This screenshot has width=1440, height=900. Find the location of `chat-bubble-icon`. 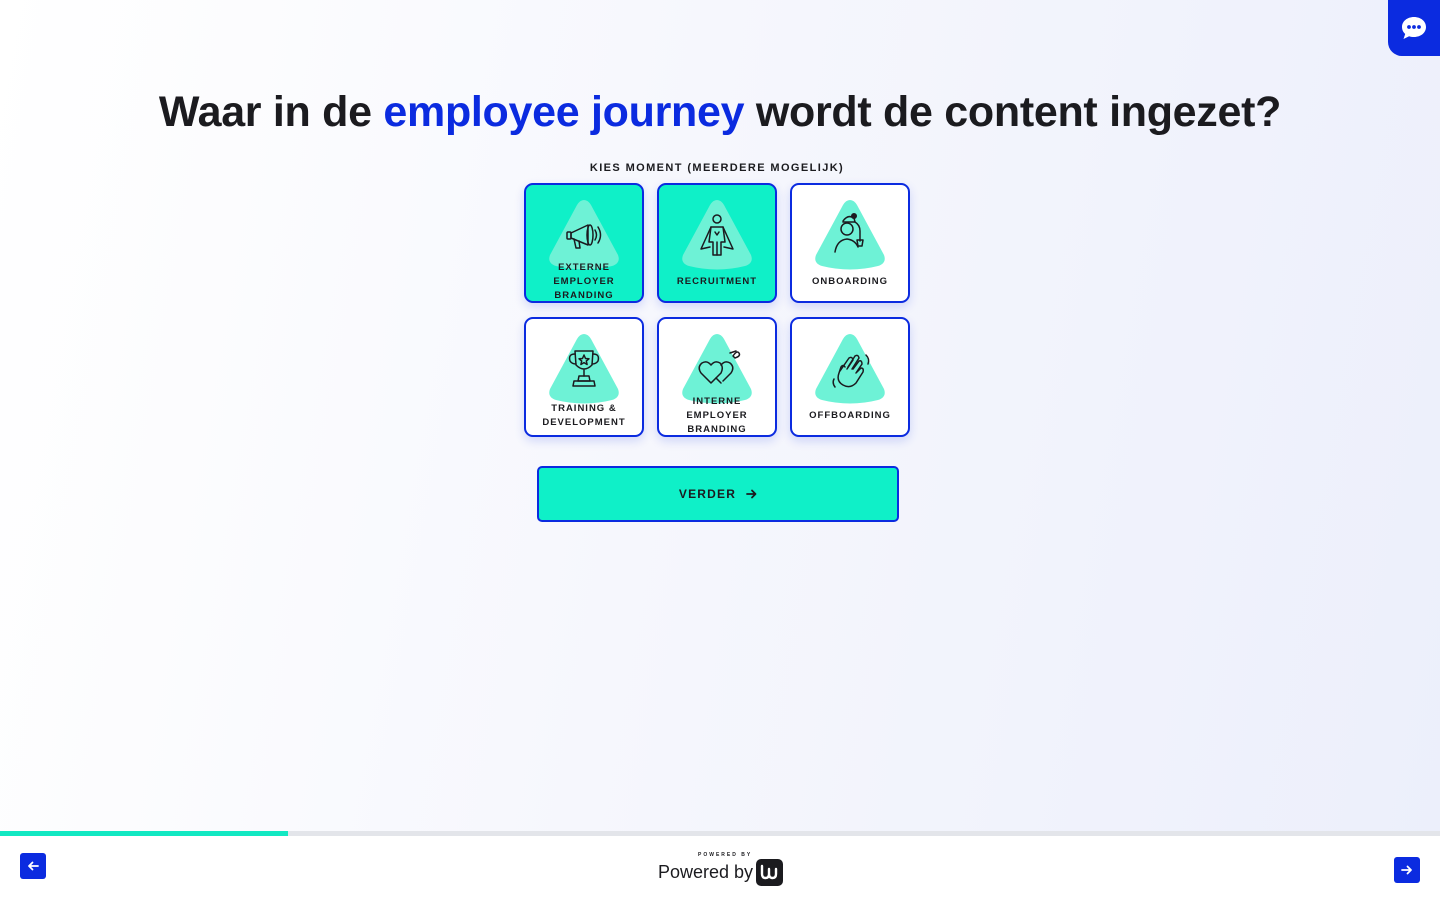

chat-bubble-icon is located at coordinates (1414, 28).